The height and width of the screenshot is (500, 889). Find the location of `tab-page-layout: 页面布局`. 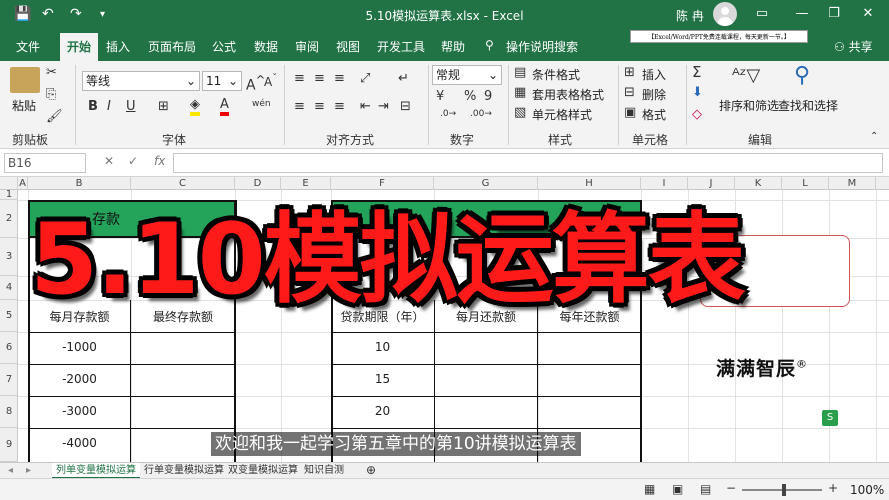

tab-page-layout: 页面布局 is located at coordinates (172, 46).